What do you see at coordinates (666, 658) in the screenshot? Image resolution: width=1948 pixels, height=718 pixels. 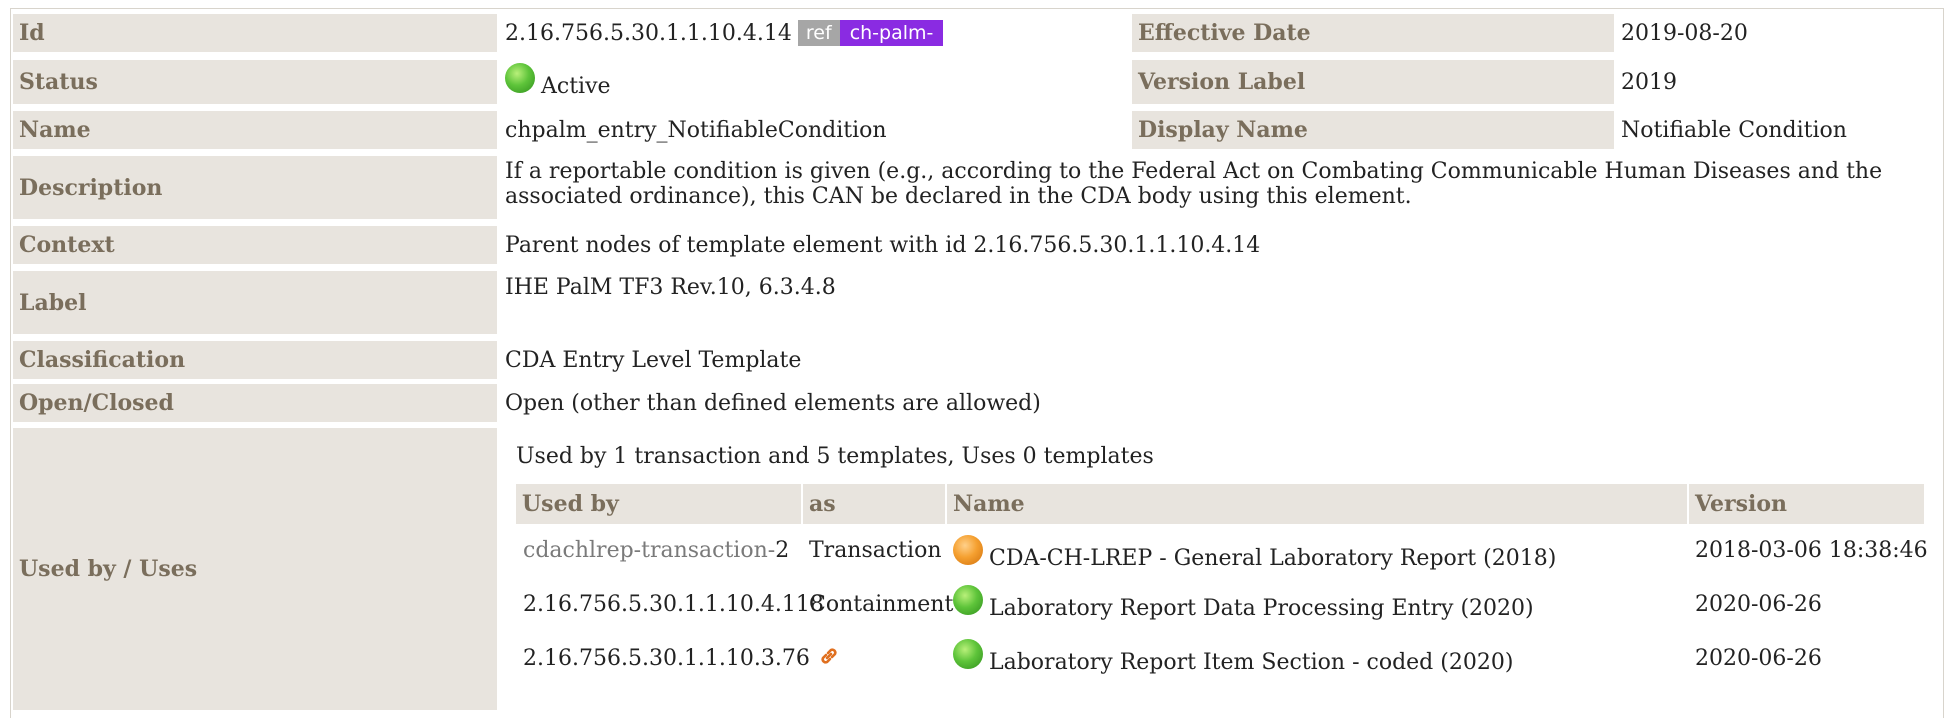 I see `used-by-link: 2.16.756.5.30.1.1.10.3.76` at bounding box center [666, 658].